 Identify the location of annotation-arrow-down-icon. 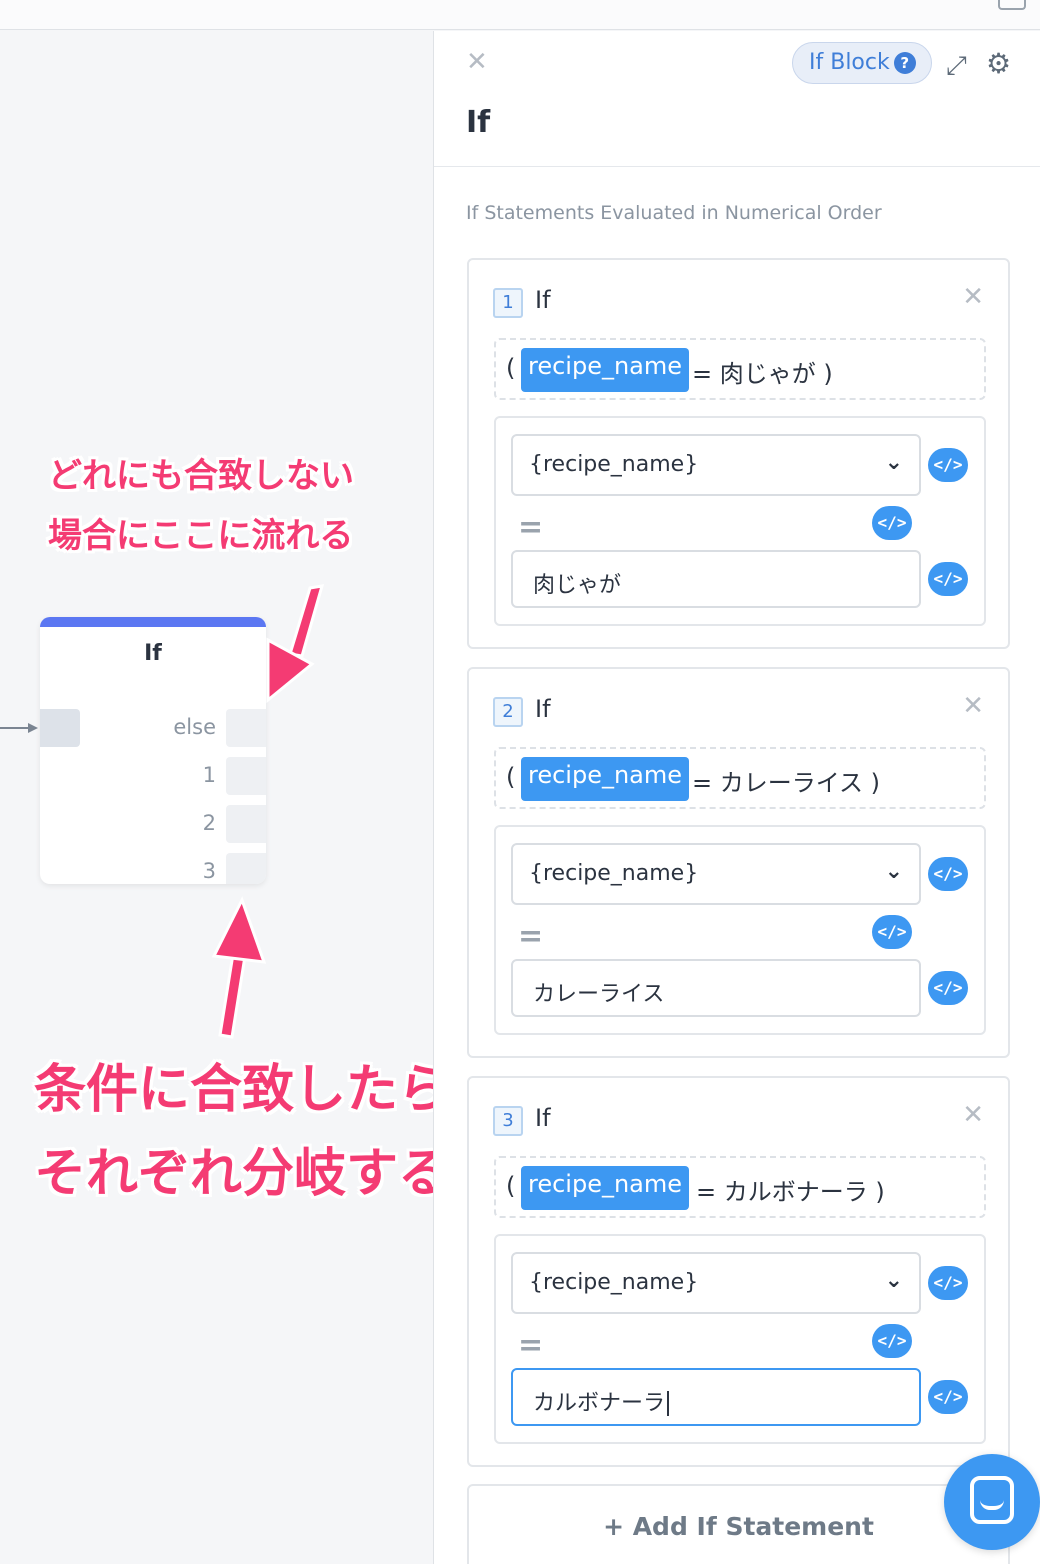
(295, 644).